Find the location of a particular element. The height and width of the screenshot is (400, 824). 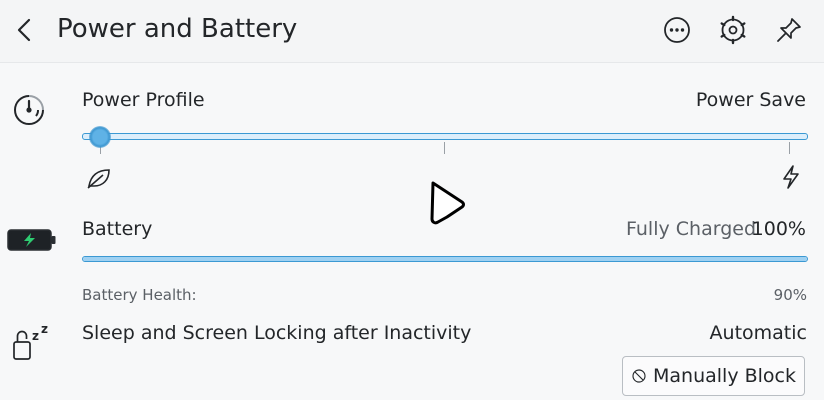

mouse-cursor-icon is located at coordinates (447, 203).